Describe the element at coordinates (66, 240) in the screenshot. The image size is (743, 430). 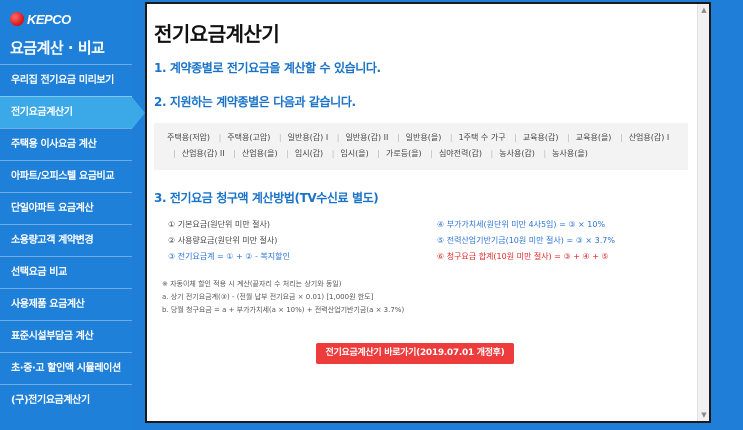
I see `sidebar-item-contract-change: 소용량고객 계약변경` at that location.